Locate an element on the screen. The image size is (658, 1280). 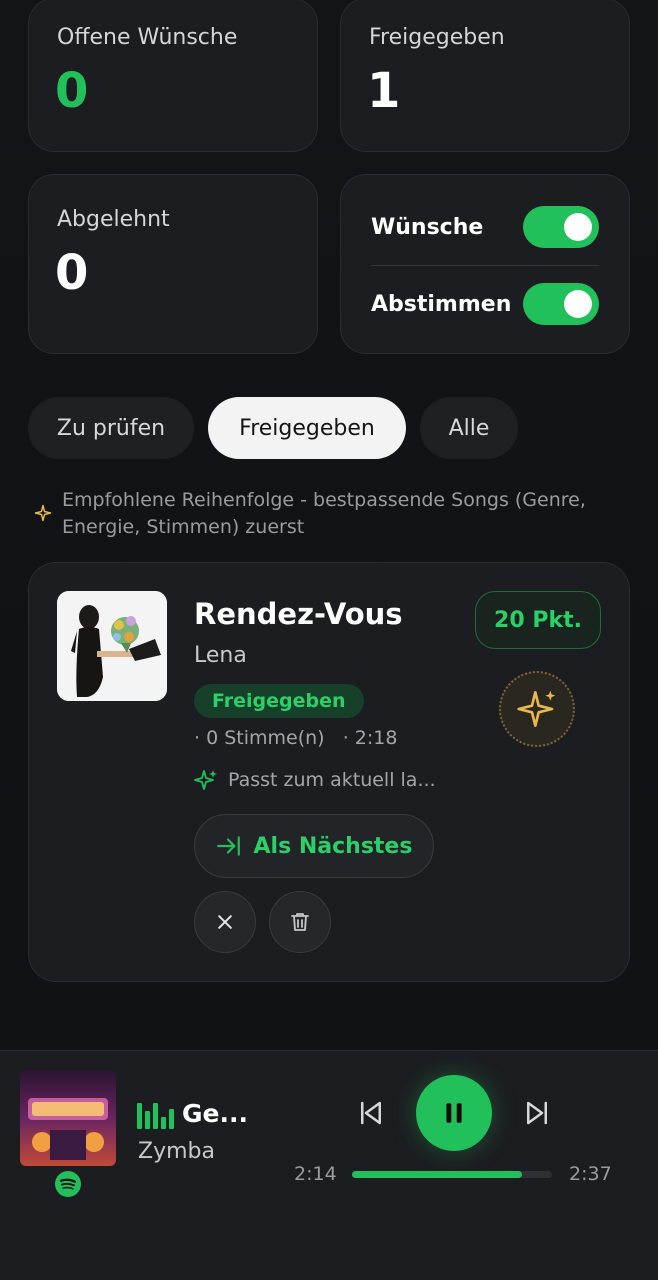
song-meta: · 0 Stimme(n) · 2:18 is located at coordinates (296, 738).